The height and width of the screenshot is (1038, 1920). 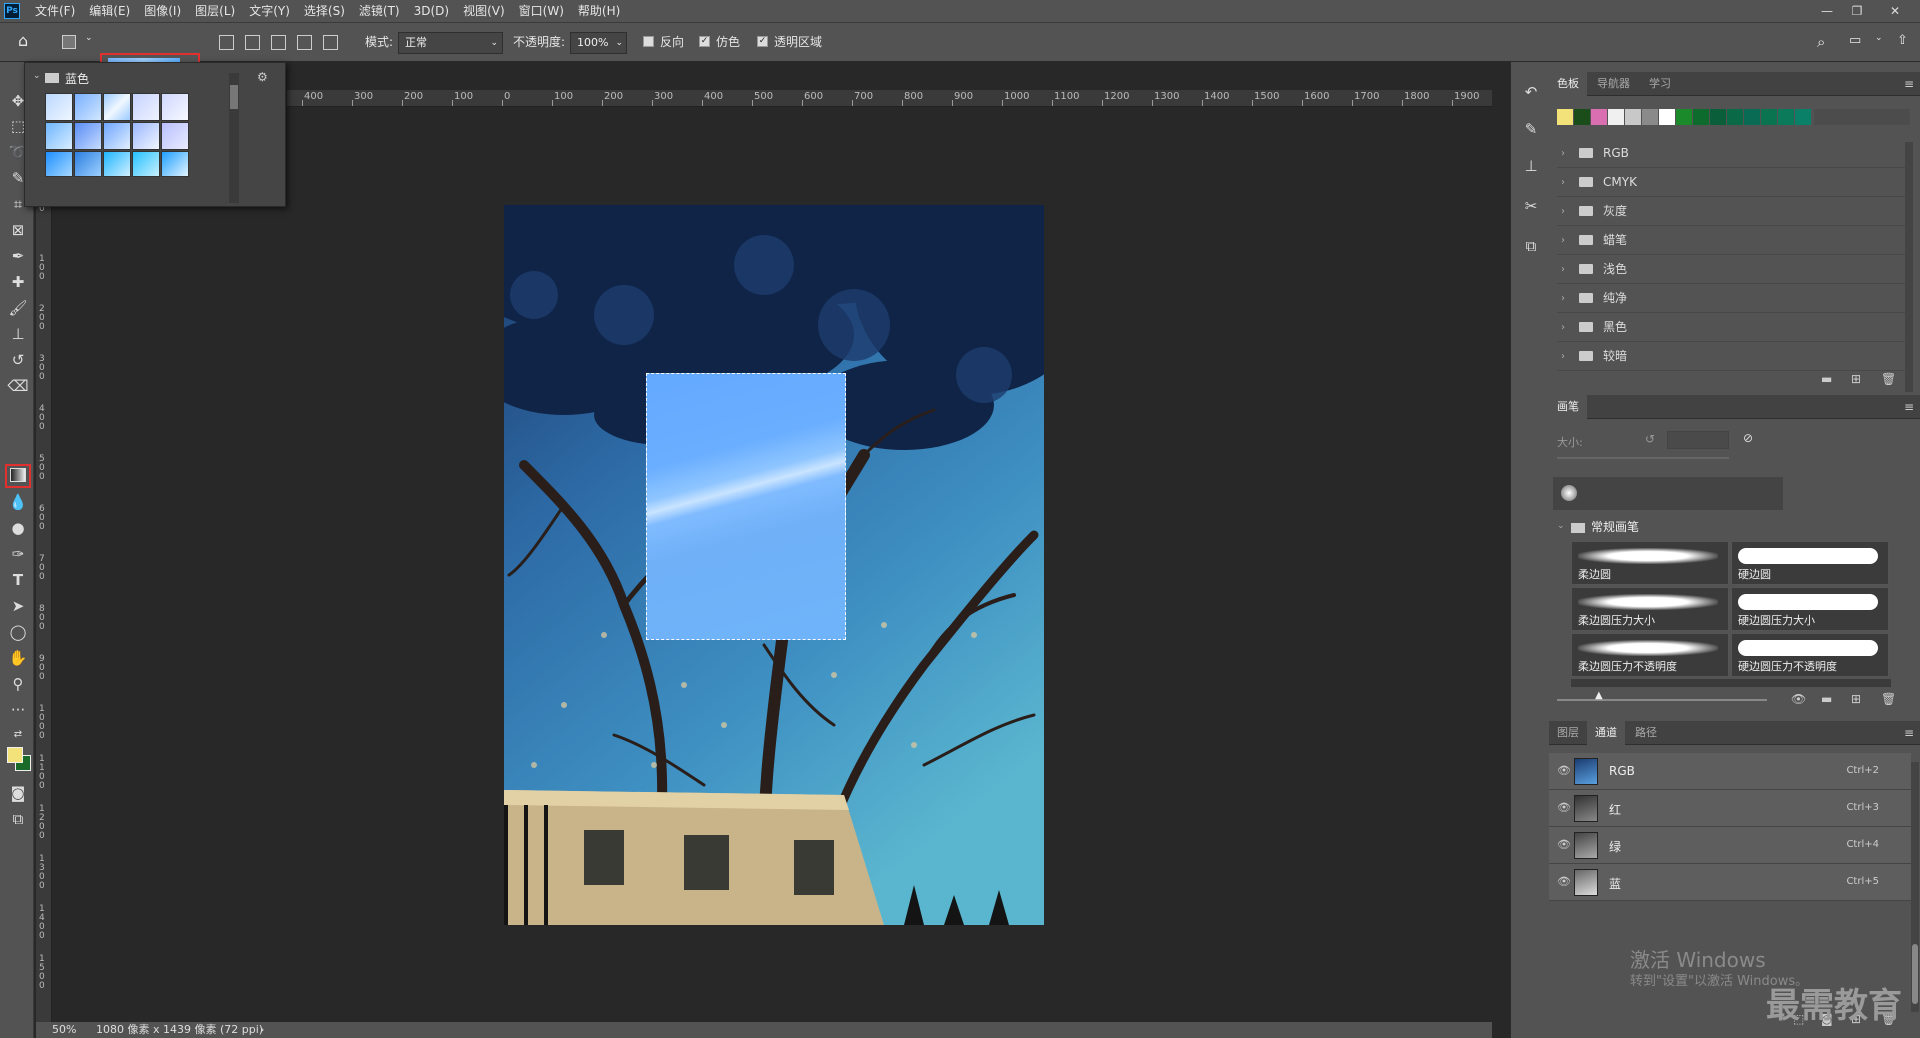 What do you see at coordinates (379, 11) in the screenshot?
I see `menu-filter: 滤镜(T)` at bounding box center [379, 11].